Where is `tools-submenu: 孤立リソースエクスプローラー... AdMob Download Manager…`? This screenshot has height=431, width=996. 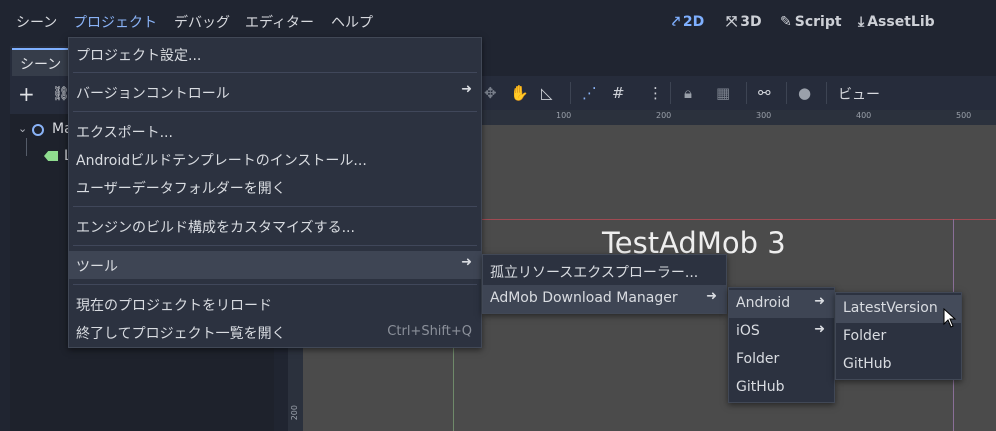 tools-submenu: 孤立リソースエクスプローラー... AdMob Download Manager… is located at coordinates (604, 284).